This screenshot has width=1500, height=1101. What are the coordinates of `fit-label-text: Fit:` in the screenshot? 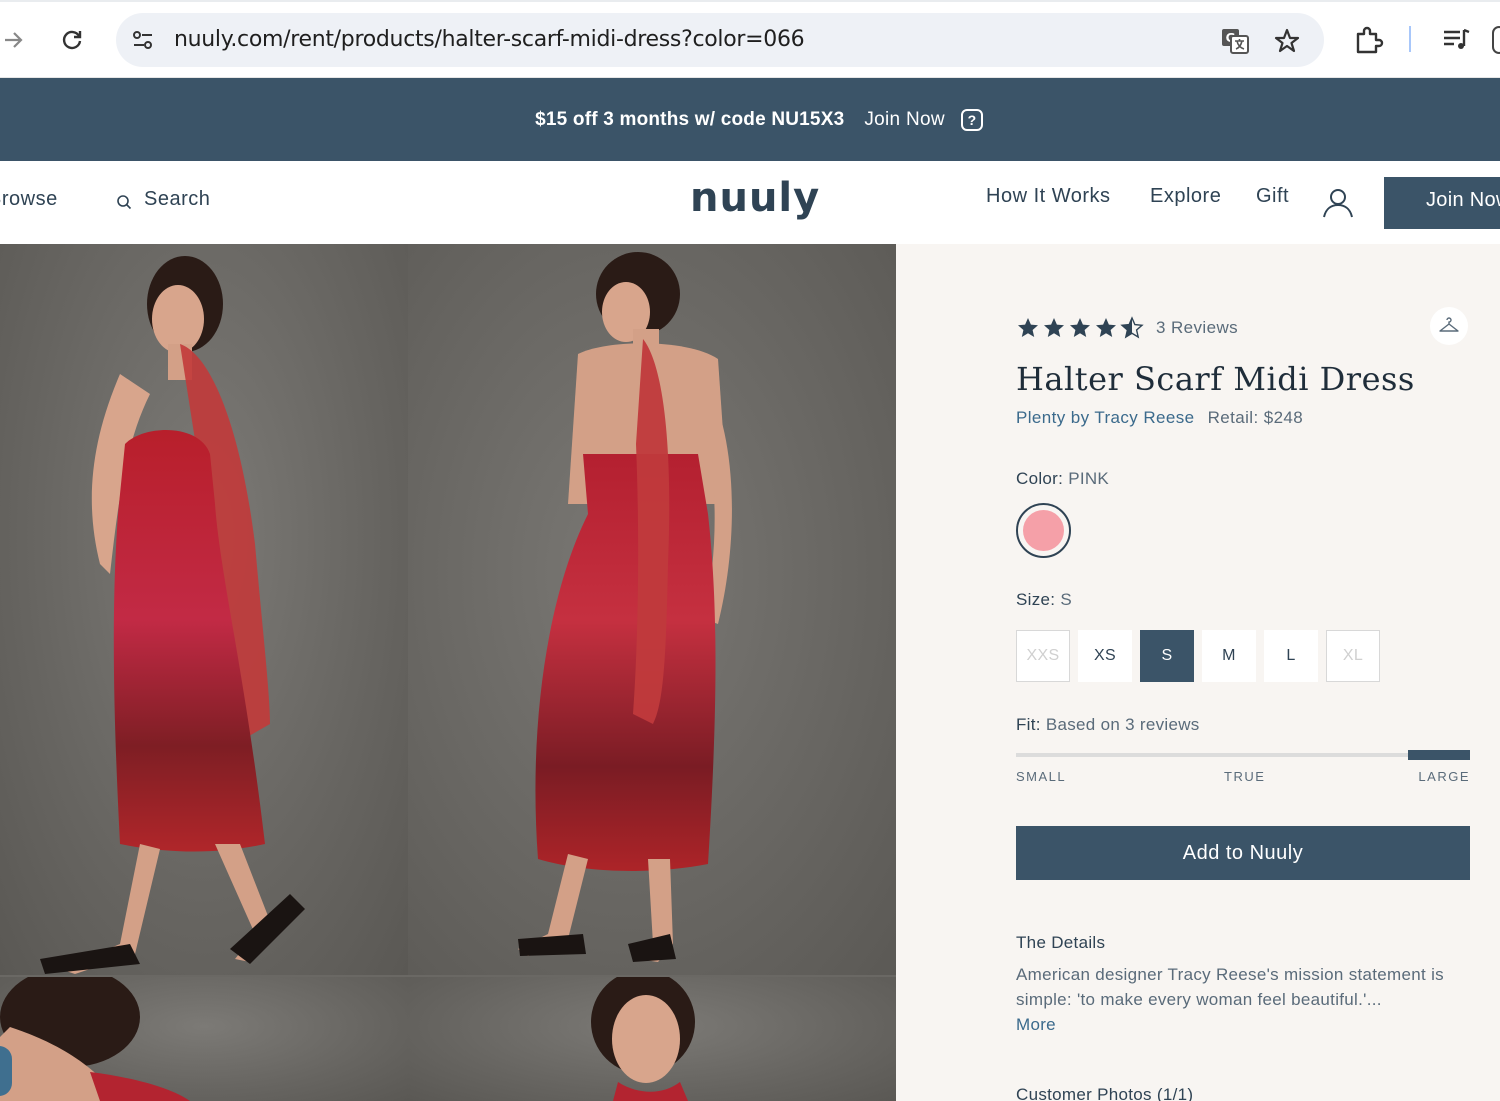 It's located at (1028, 724).